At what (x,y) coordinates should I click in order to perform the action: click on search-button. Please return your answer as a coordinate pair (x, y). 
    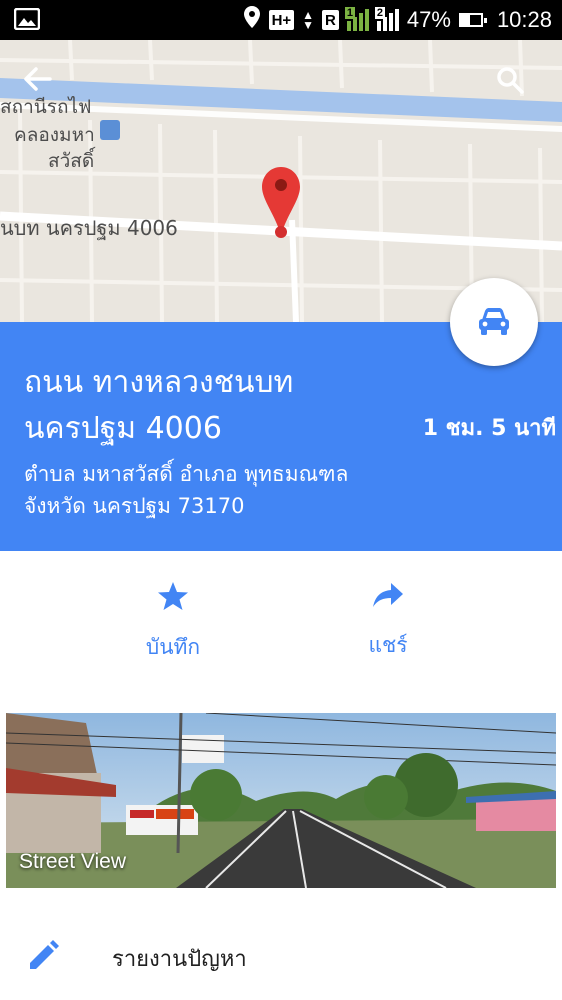
    Looking at the image, I should click on (518, 88).